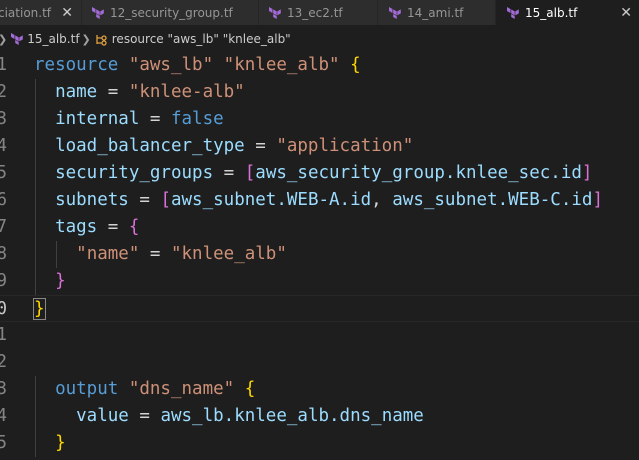 This screenshot has width=639, height=460. What do you see at coordinates (26, 12) in the screenshot?
I see `tab-label: ciation.tf` at bounding box center [26, 12].